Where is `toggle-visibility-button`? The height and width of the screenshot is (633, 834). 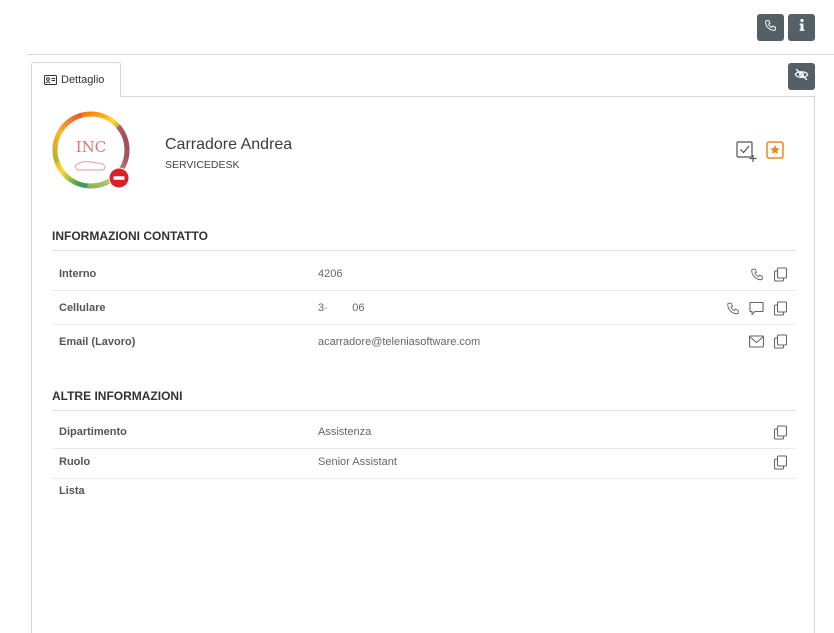
toggle-visibility-button is located at coordinates (801, 76).